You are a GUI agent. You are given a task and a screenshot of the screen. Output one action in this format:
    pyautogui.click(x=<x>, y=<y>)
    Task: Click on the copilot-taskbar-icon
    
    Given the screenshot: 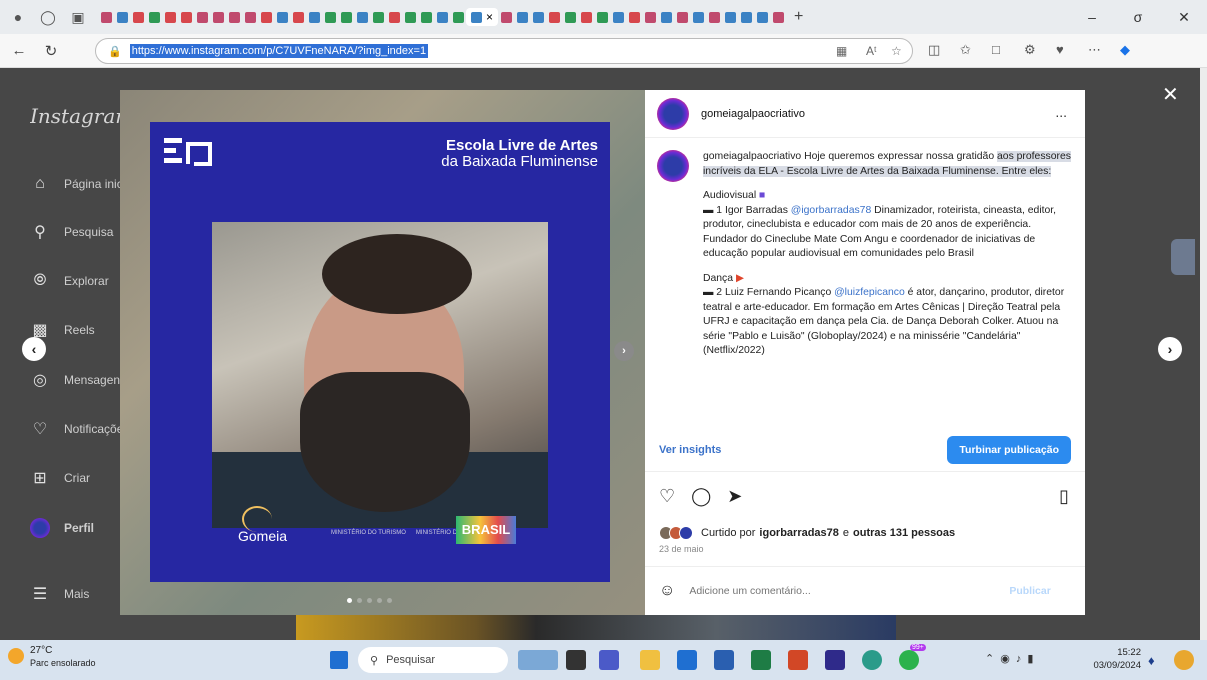 What is the action you would take?
    pyautogui.click(x=1184, y=660)
    